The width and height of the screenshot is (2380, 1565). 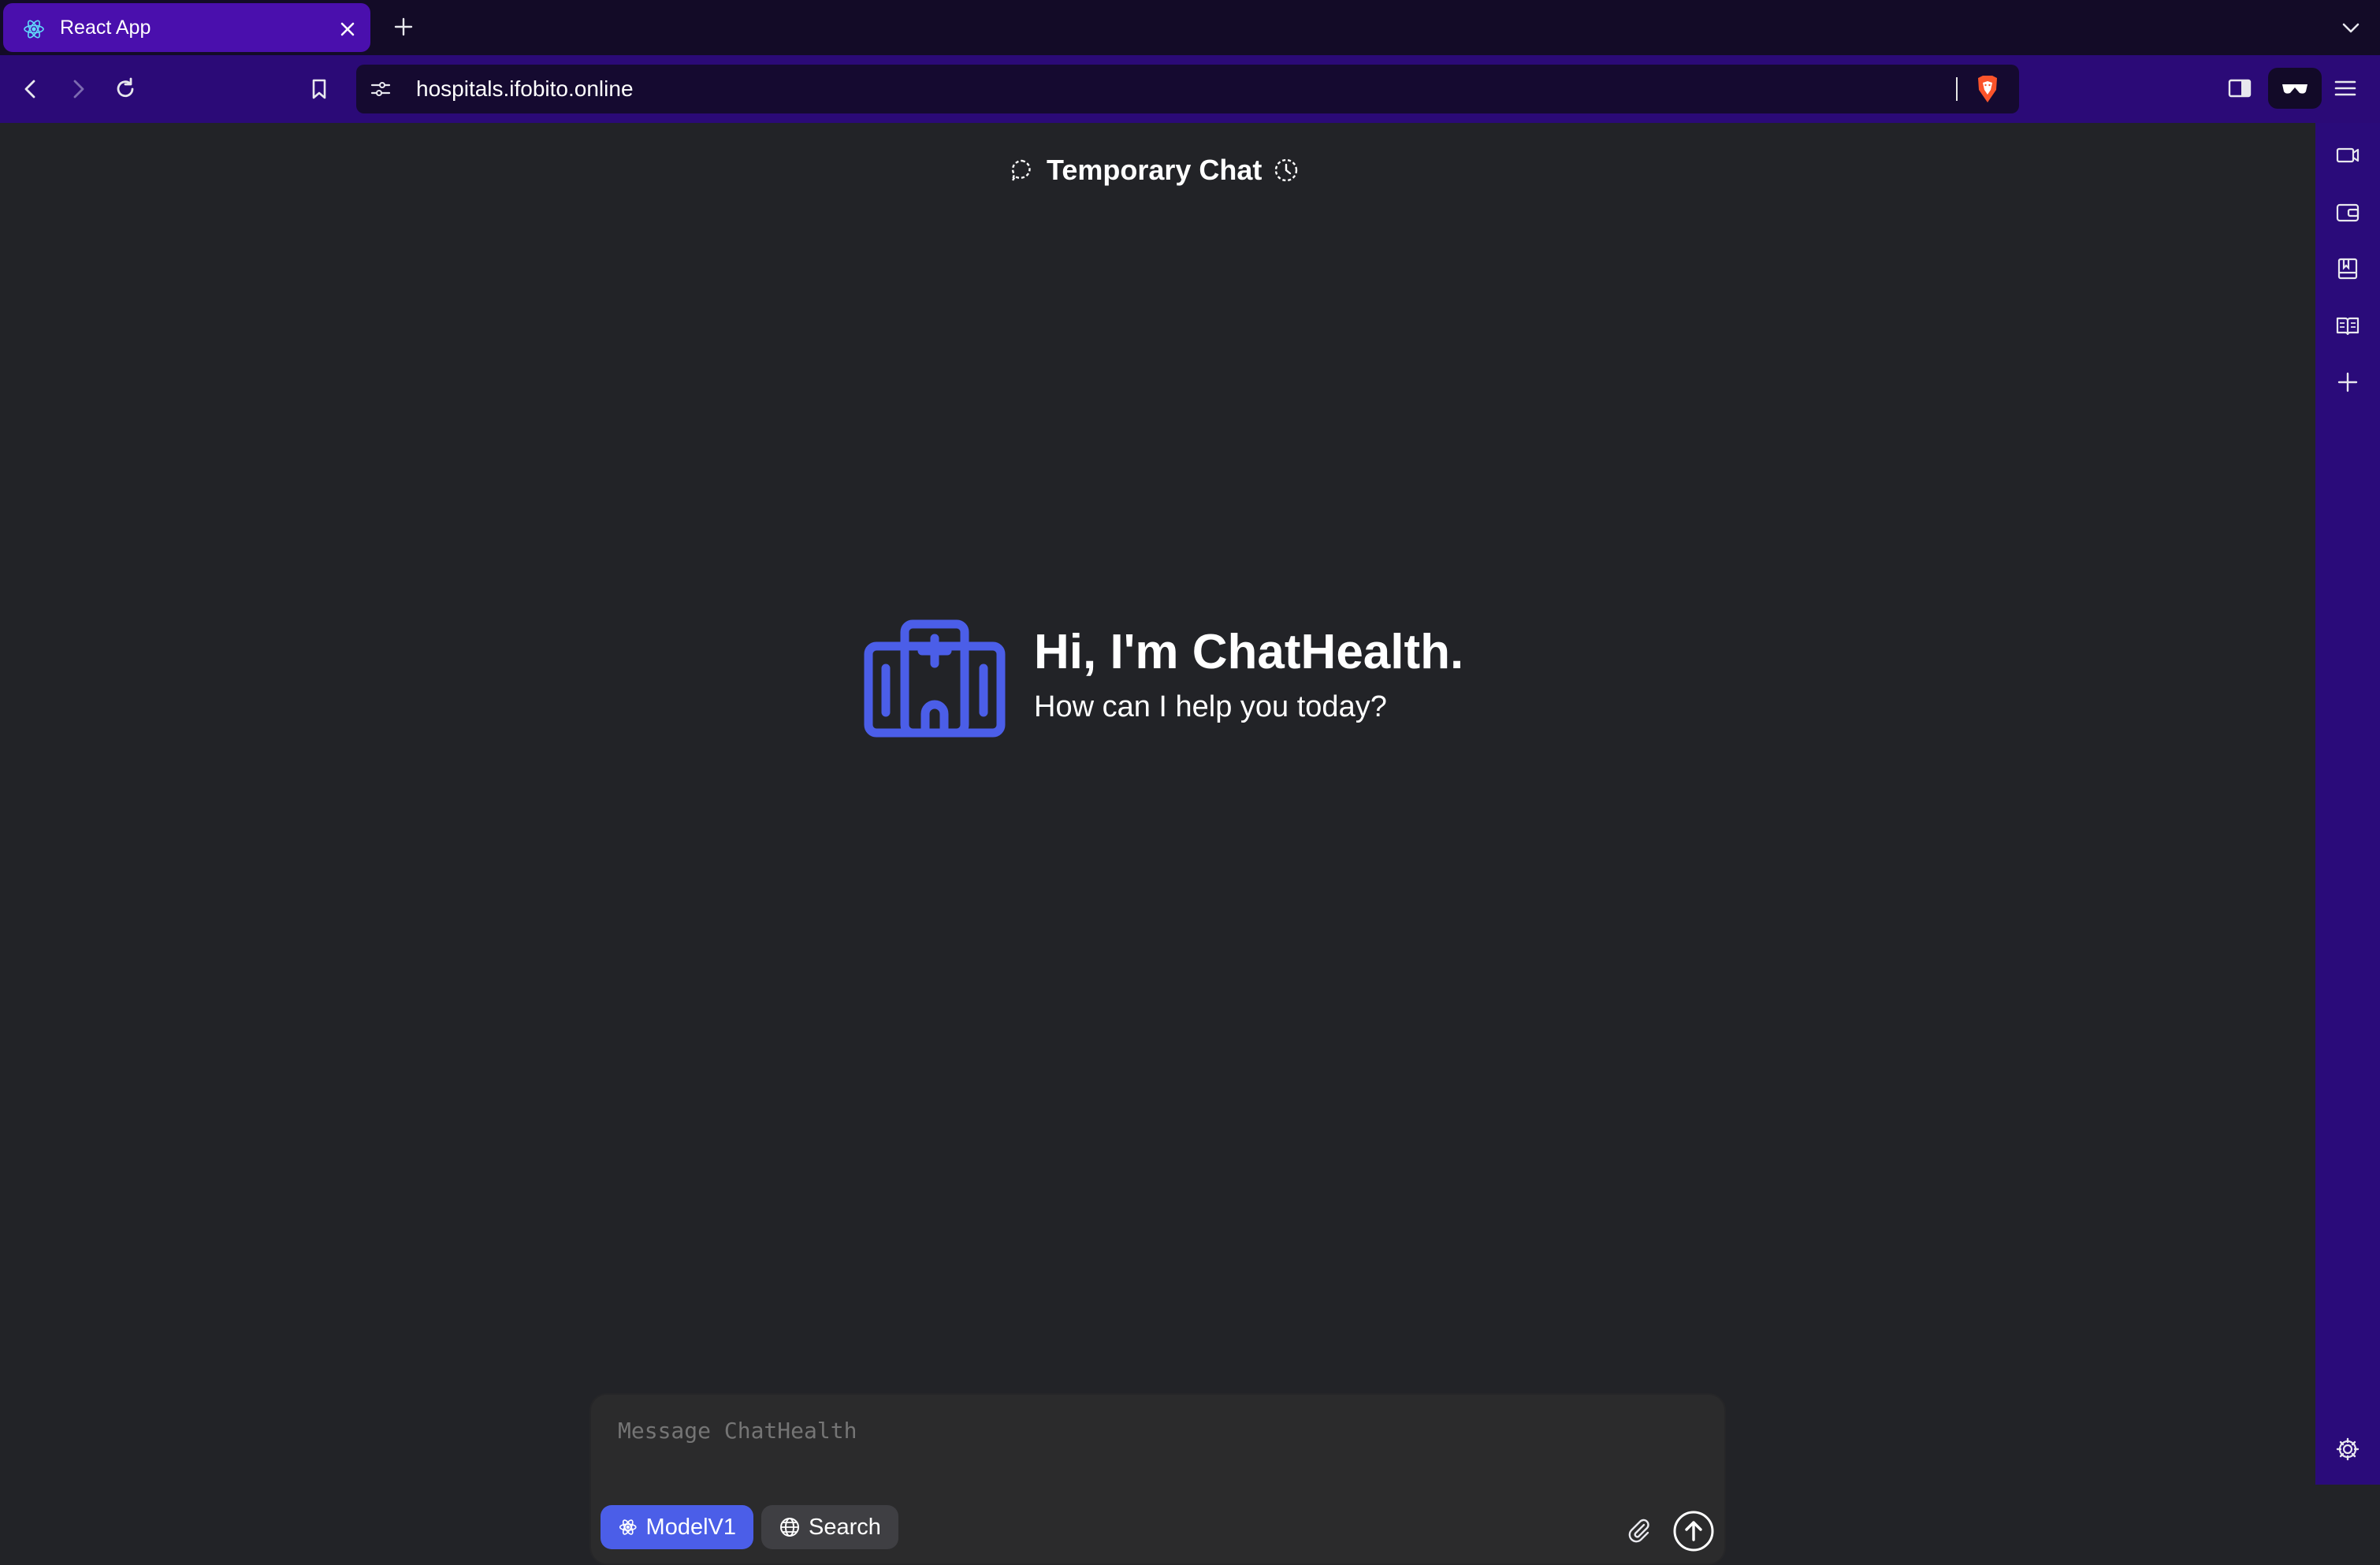 I want to click on wallet-icon, so click(x=2347, y=212).